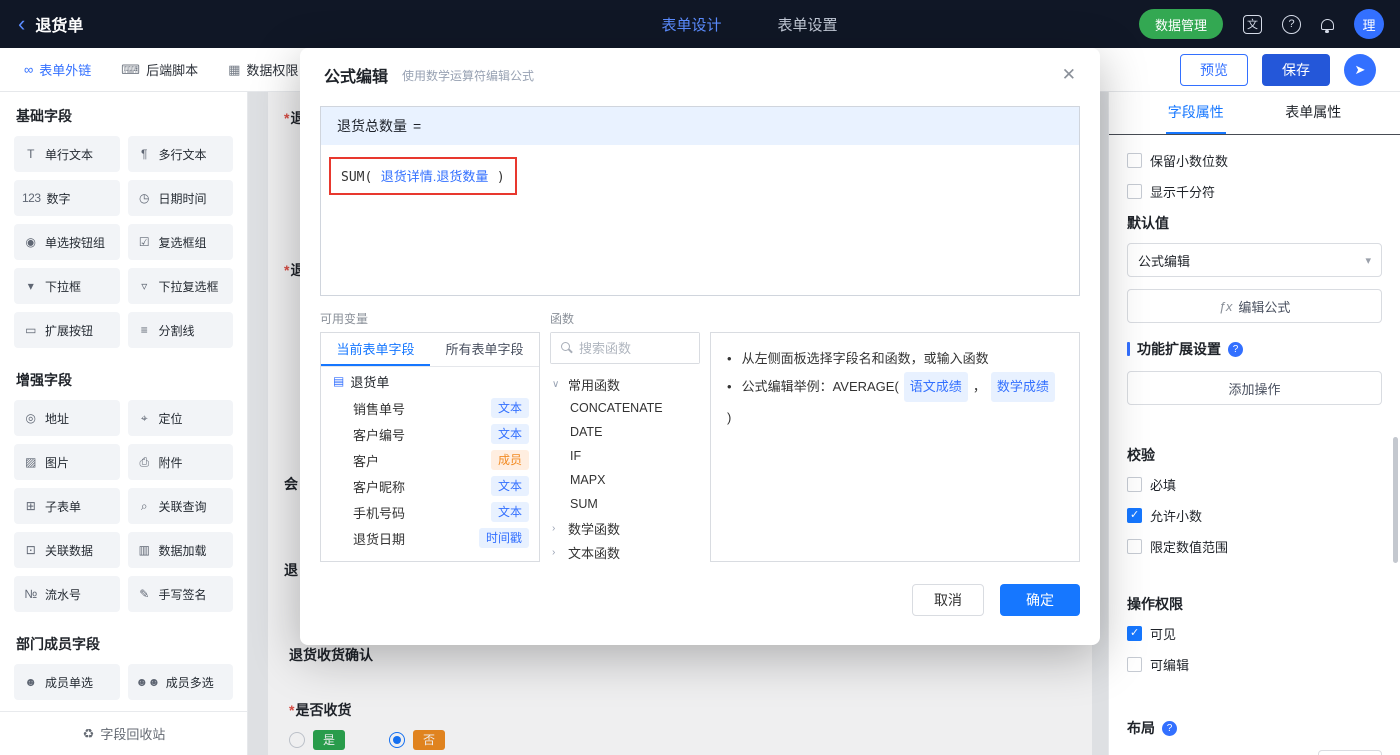 The height and width of the screenshot is (755, 1400). What do you see at coordinates (417, 740) in the screenshot?
I see `radio-option-no: 否` at bounding box center [417, 740].